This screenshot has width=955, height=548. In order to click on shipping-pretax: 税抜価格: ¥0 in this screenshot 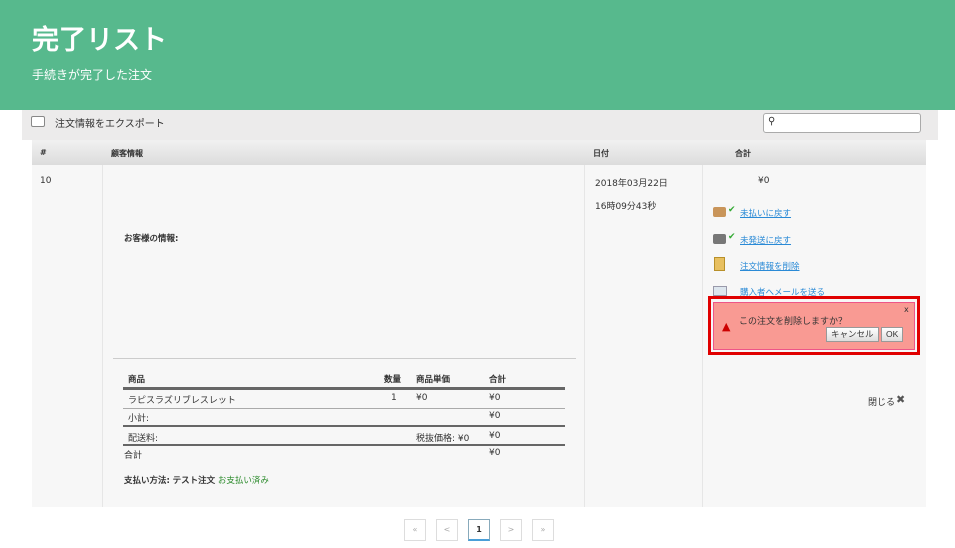, I will do `click(443, 439)`.